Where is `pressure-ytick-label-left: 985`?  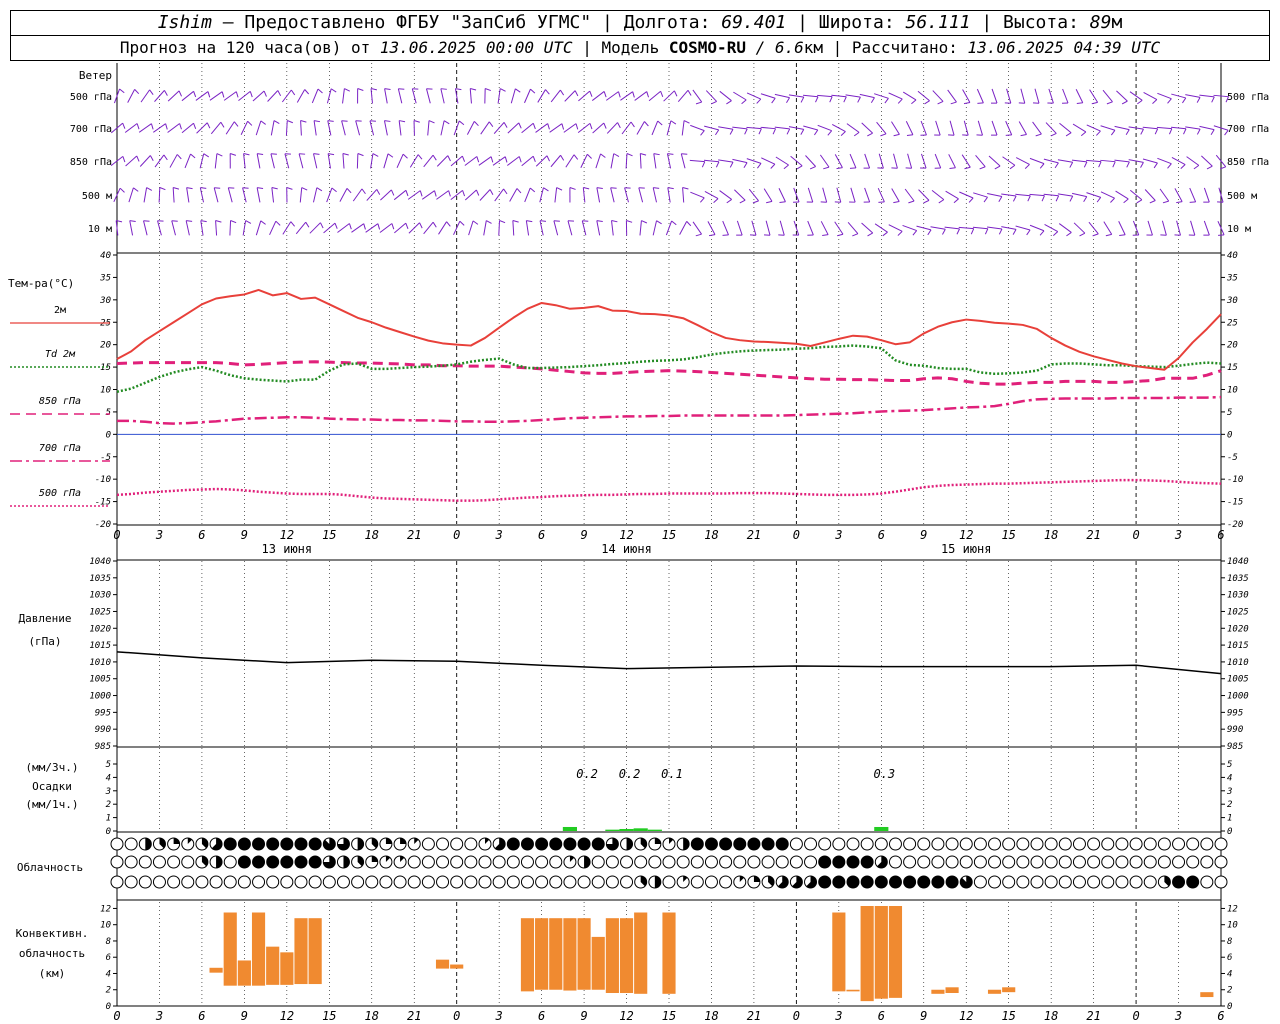
pressure-ytick-label-left: 985 is located at coordinates (103, 747).